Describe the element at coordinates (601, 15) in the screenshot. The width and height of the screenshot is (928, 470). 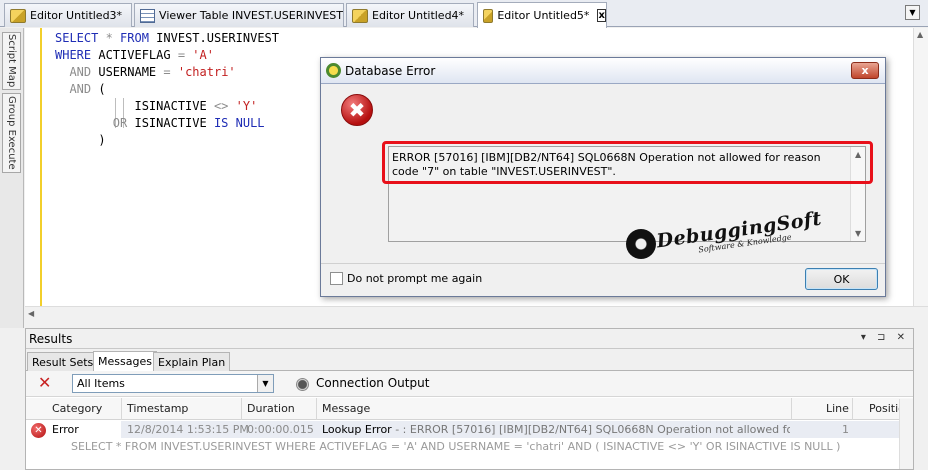
I see `close-tab-icon: x` at that location.